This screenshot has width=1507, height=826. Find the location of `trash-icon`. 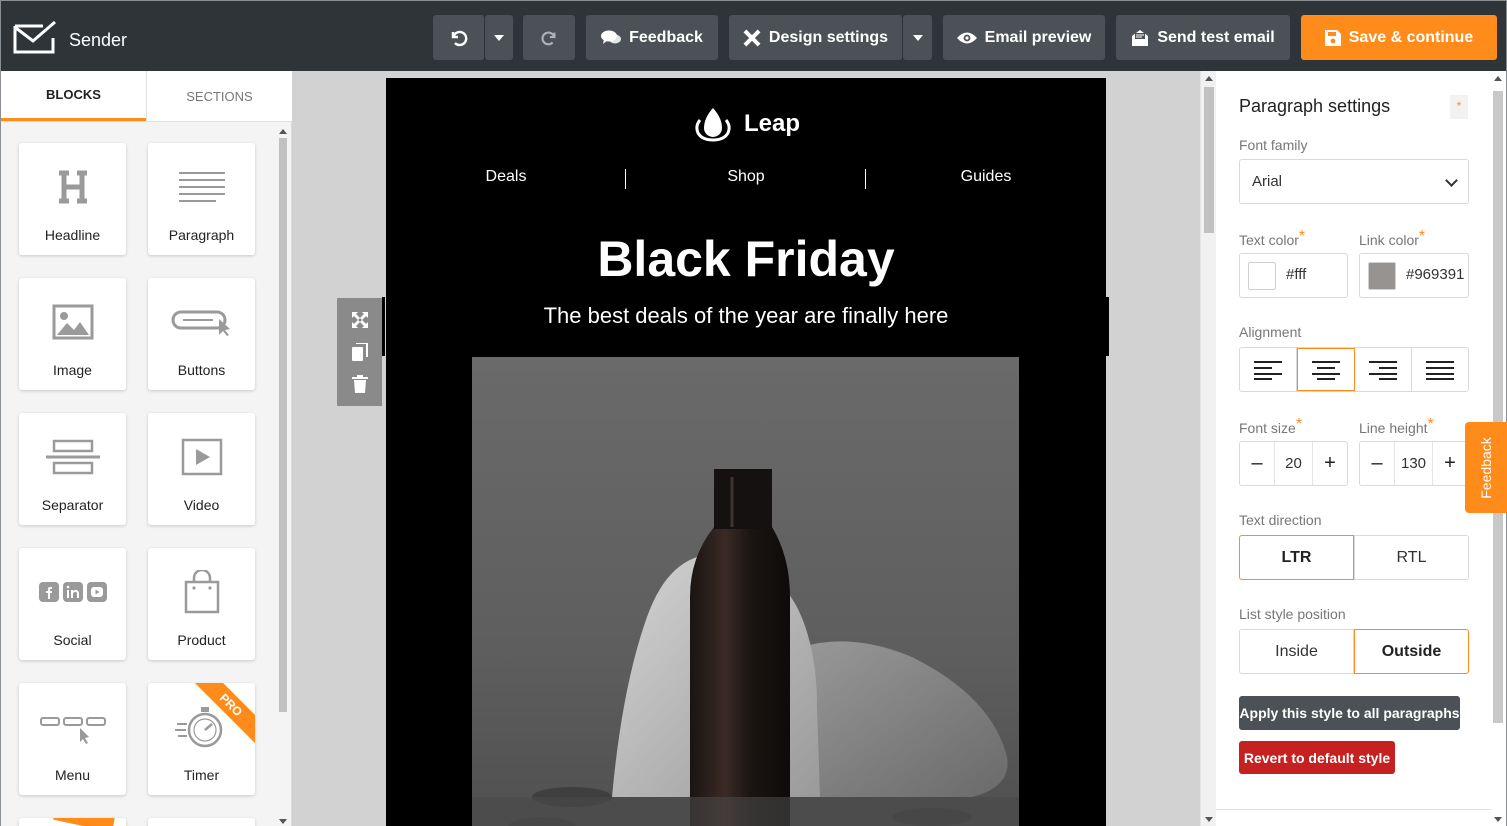

trash-icon is located at coordinates (359, 384).